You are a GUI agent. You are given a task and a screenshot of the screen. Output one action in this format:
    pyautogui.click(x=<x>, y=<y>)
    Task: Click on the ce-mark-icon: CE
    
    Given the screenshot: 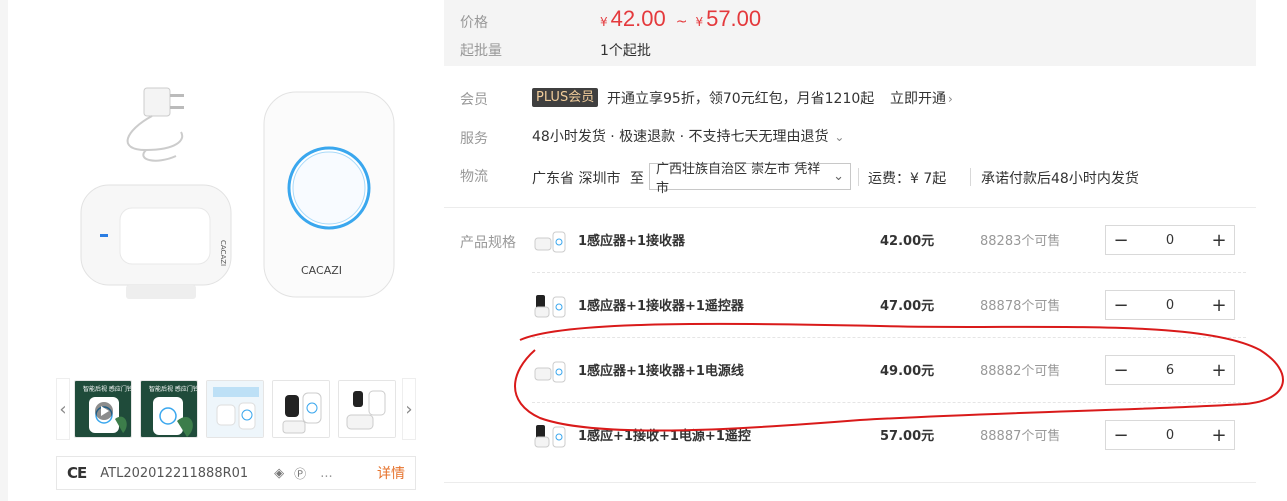 What is the action you would take?
    pyautogui.click(x=77, y=473)
    